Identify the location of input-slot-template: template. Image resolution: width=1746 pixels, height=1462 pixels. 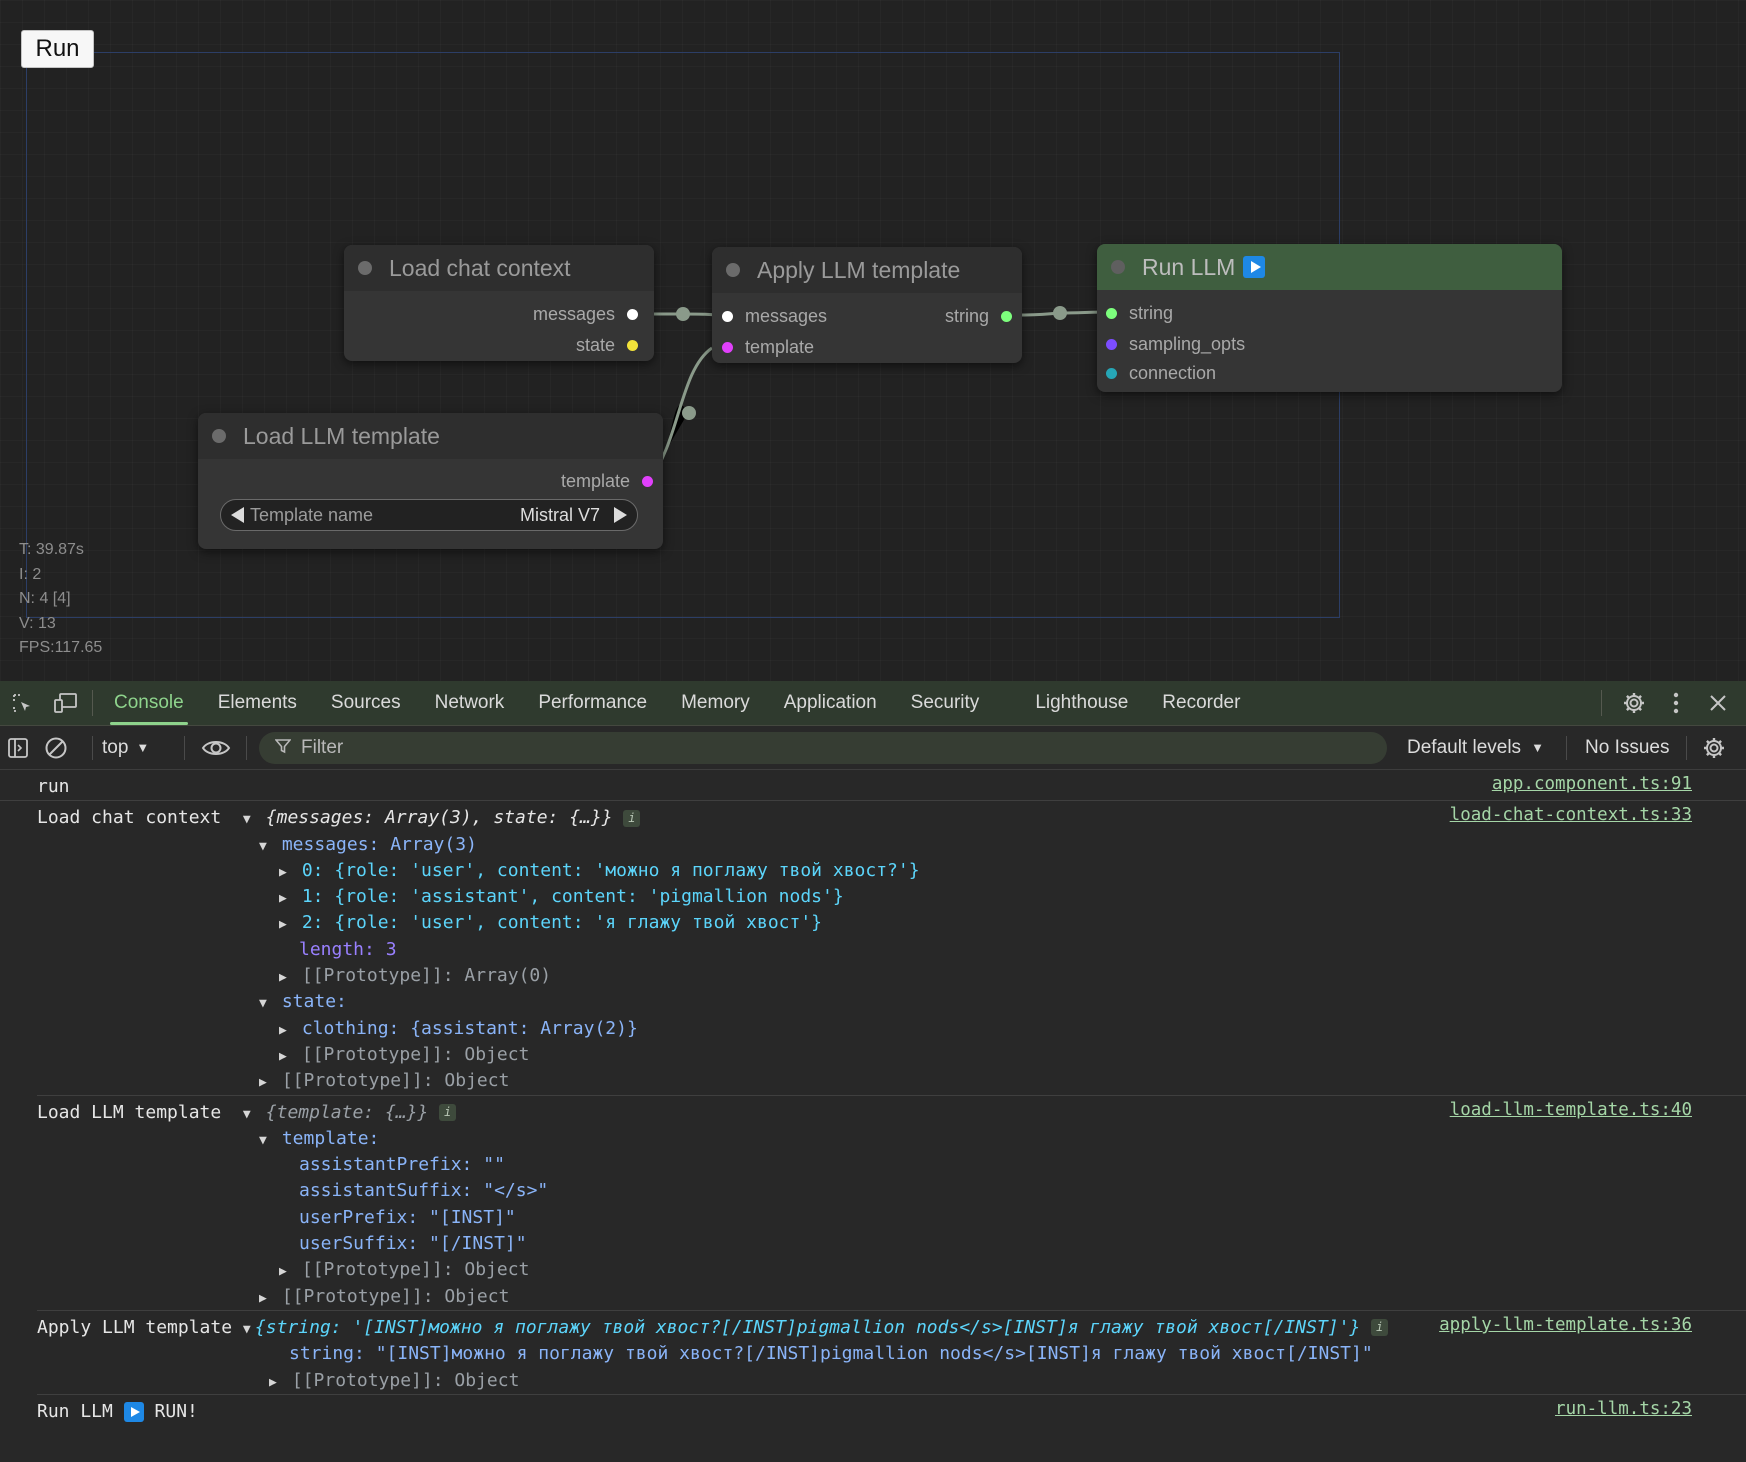
(768, 347).